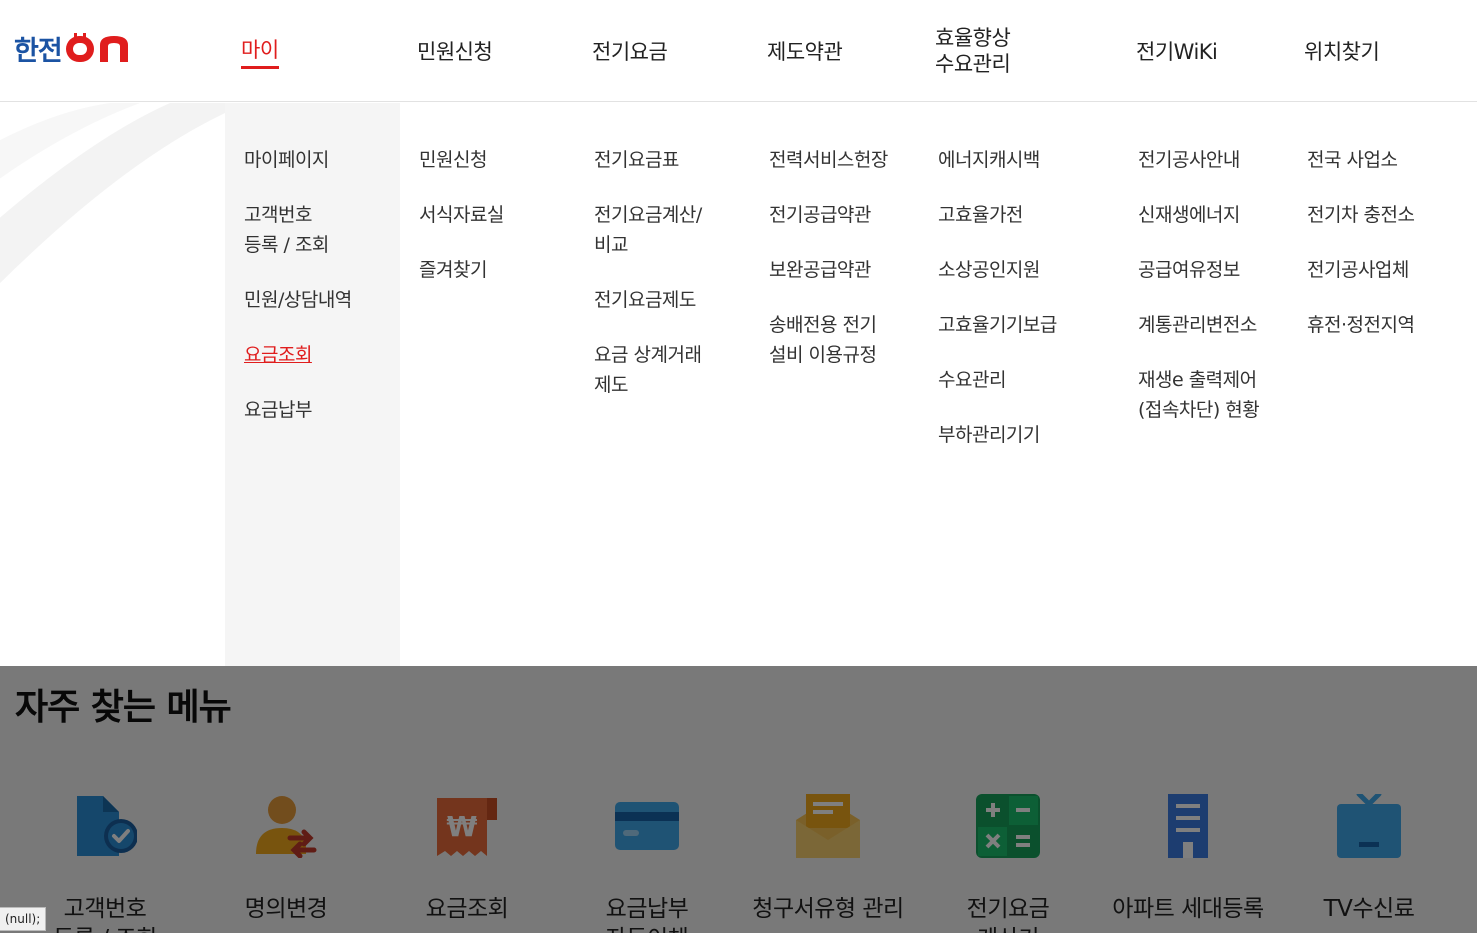 This screenshot has width=1477, height=933. Describe the element at coordinates (997, 215) in the screenshot. I see `submenu-item-efficient-appliance: 고효율가전` at that location.